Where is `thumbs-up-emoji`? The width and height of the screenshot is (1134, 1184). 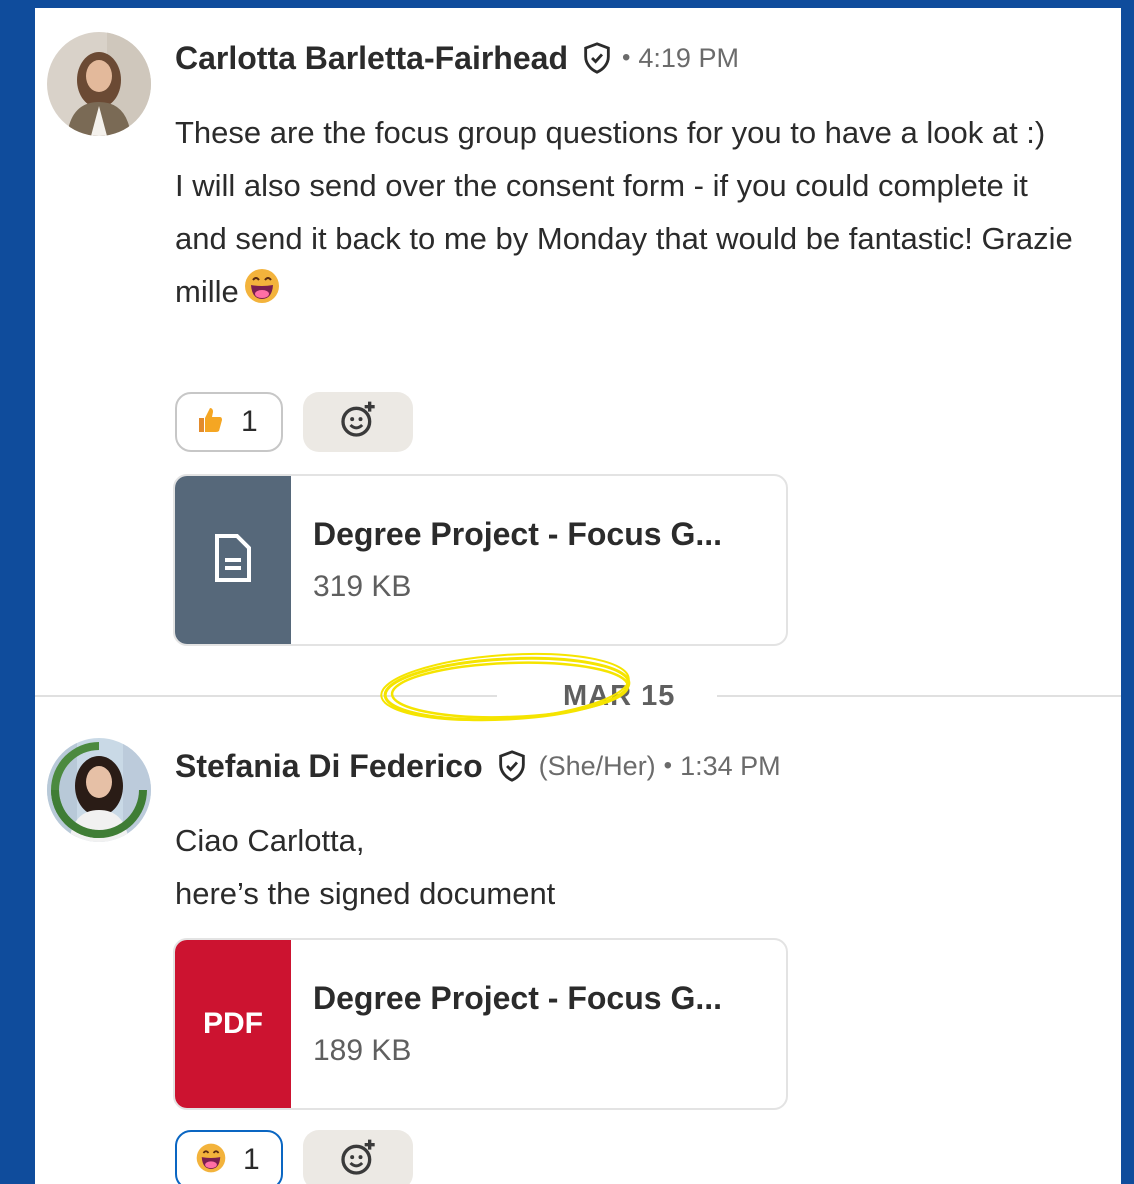
thumbs-up-emoji is located at coordinates (210, 422).